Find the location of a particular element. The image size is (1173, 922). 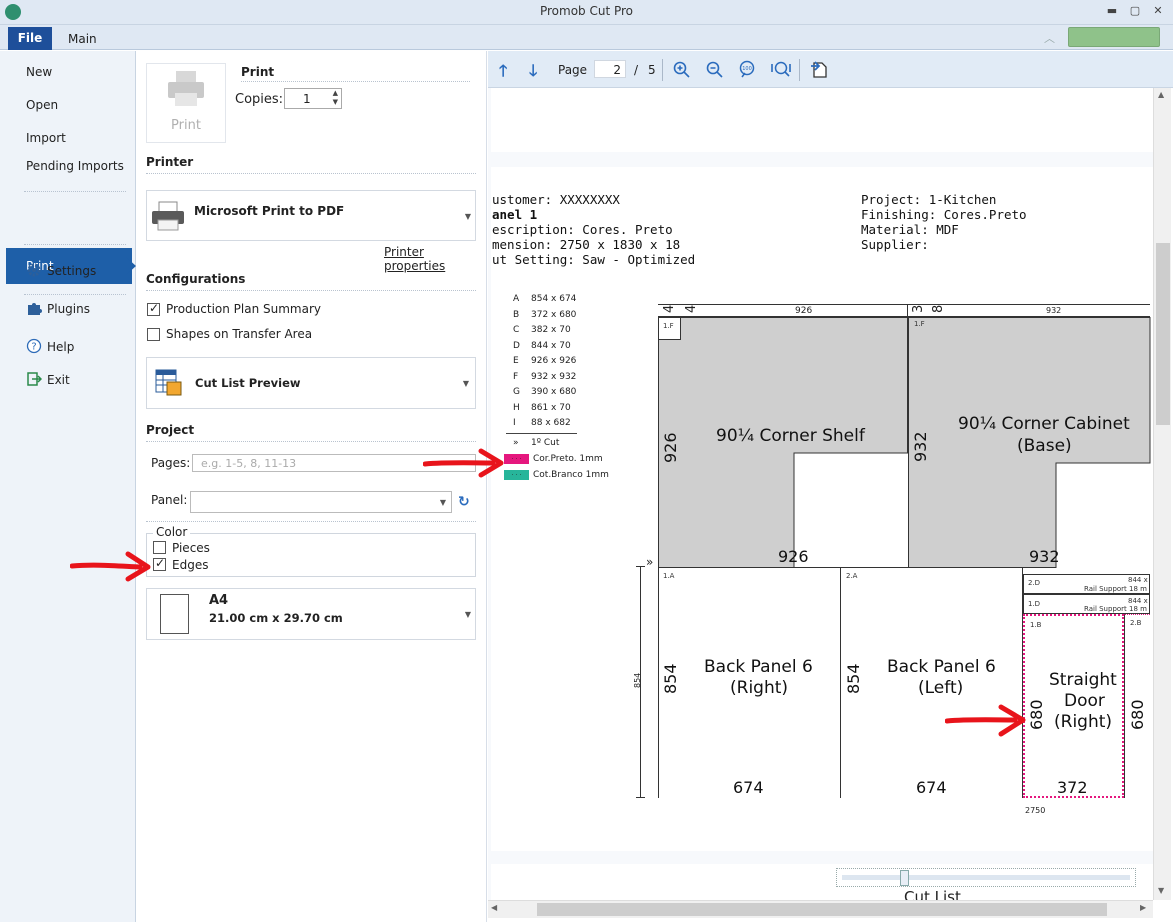

pages-label: Pages: is located at coordinates (171, 463).